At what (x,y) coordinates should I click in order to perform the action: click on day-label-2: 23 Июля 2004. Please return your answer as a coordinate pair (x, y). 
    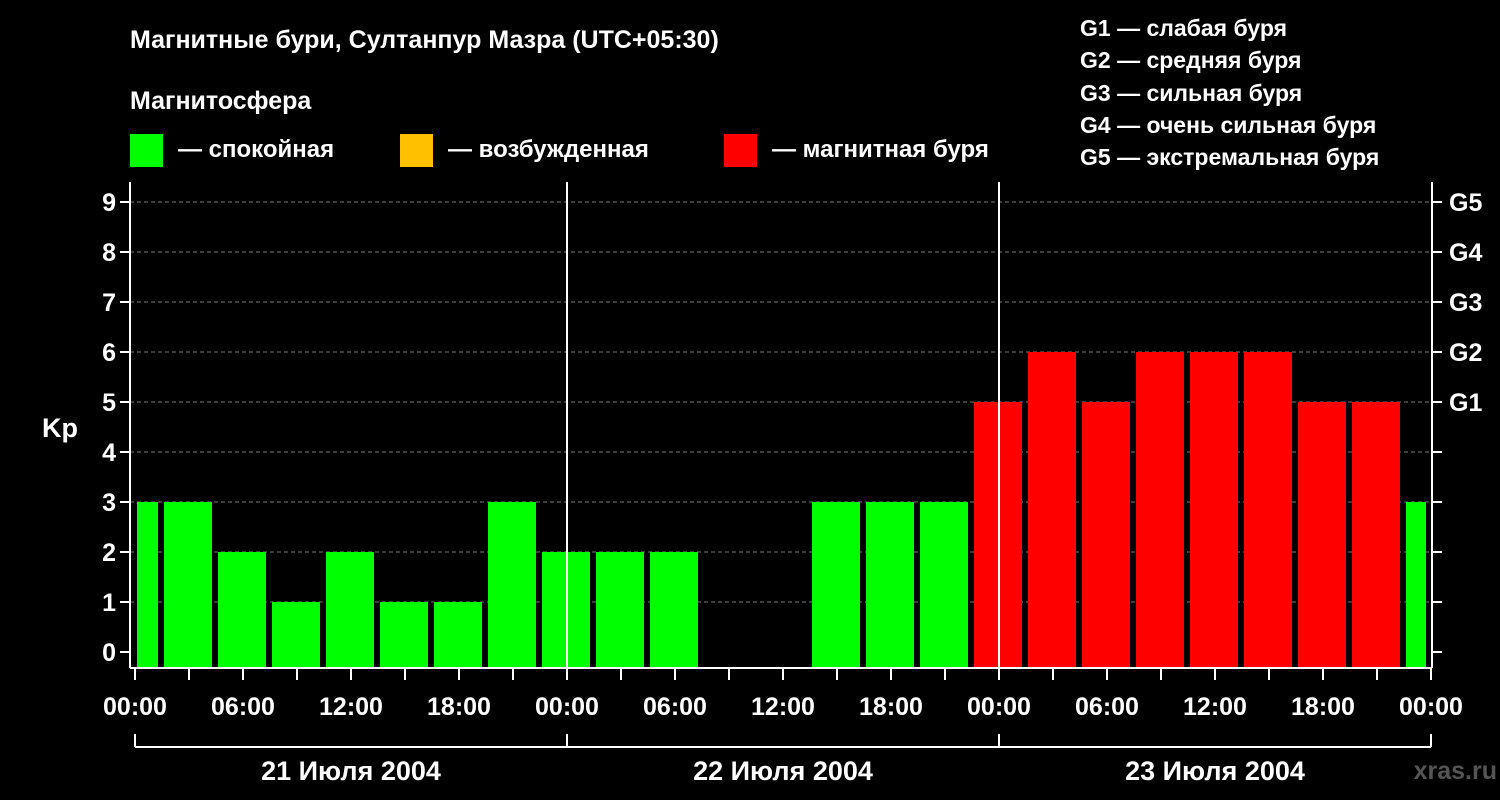
    Looking at the image, I should click on (1215, 771).